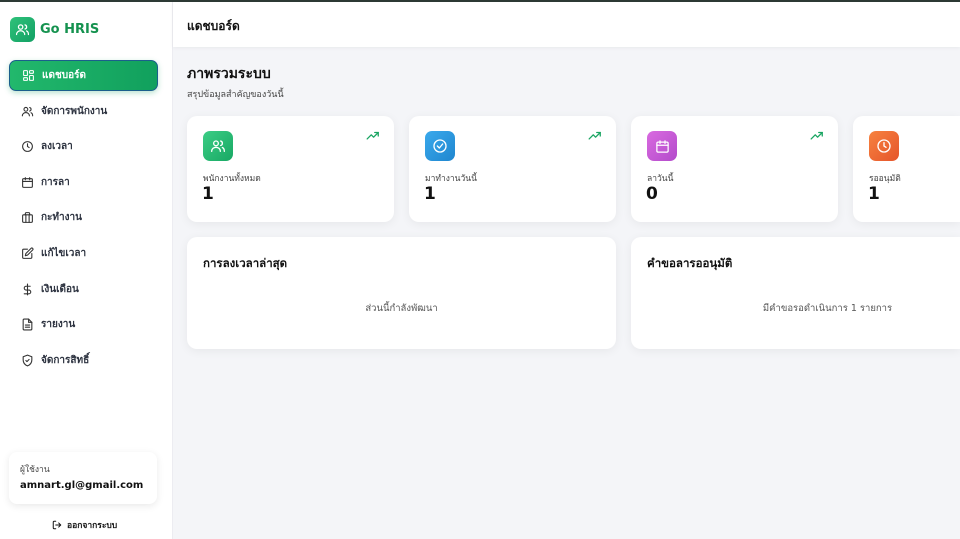  What do you see at coordinates (92, 526) in the screenshot?
I see `logout-label: ออกจากระบบ` at bounding box center [92, 526].